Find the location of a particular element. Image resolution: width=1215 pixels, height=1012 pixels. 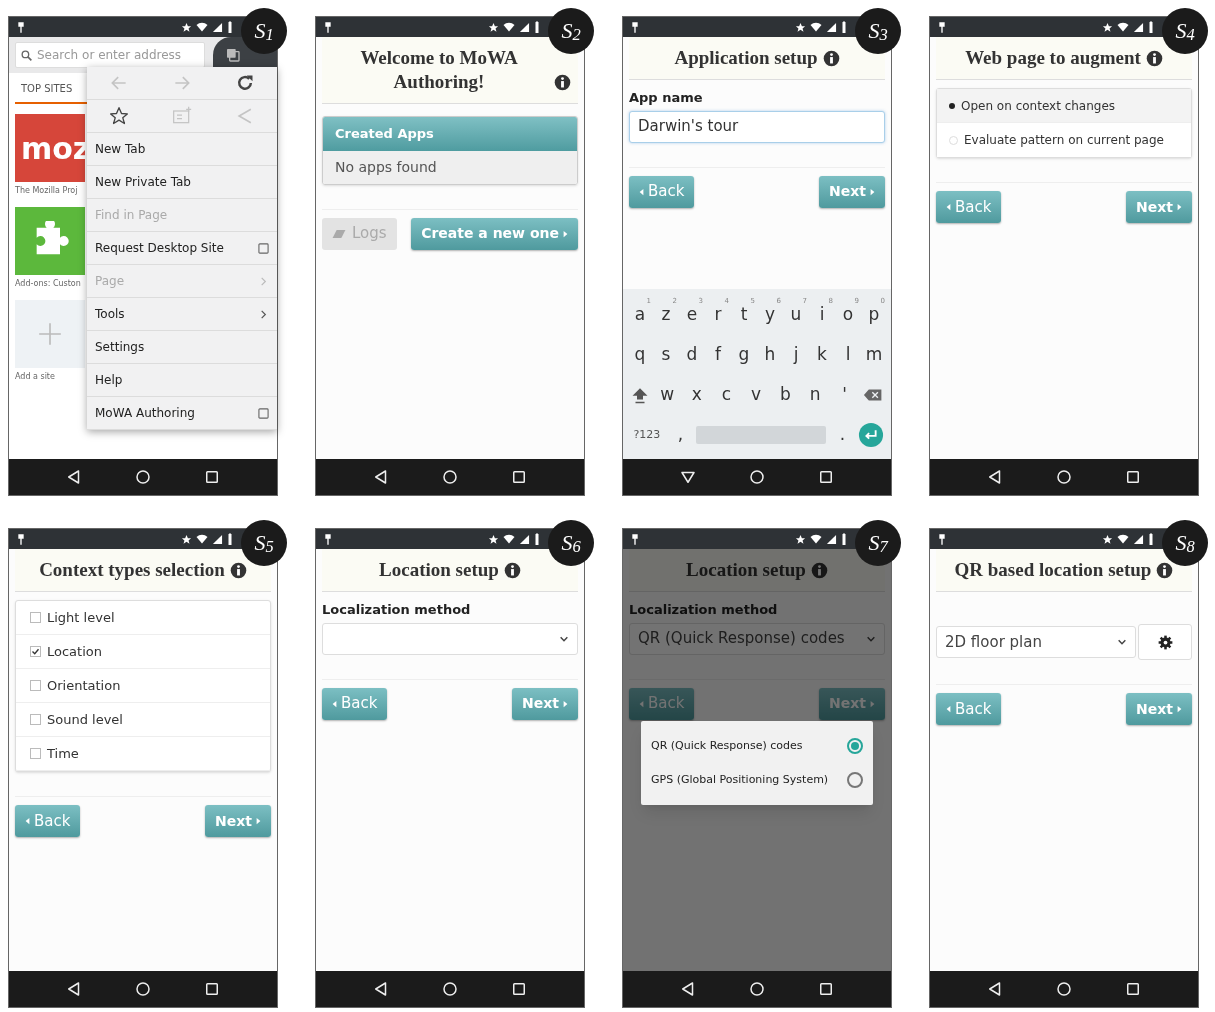

keyboard-key: k is located at coordinates (822, 355).